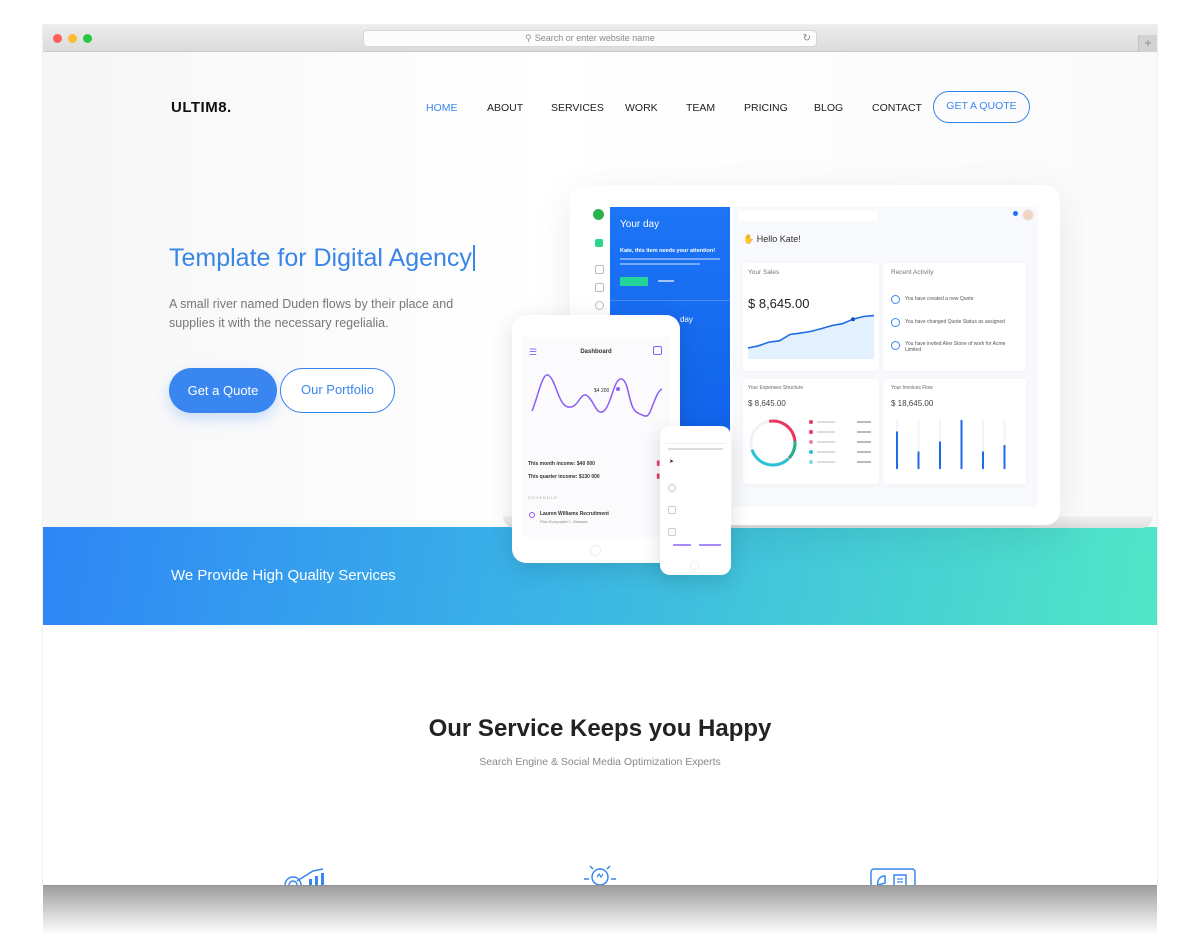 The width and height of the screenshot is (1200, 946). I want to click on nav-home: HOME, so click(442, 108).